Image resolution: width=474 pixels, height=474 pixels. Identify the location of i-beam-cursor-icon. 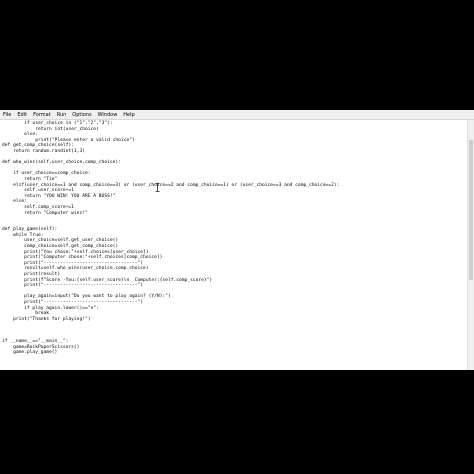
(157, 187).